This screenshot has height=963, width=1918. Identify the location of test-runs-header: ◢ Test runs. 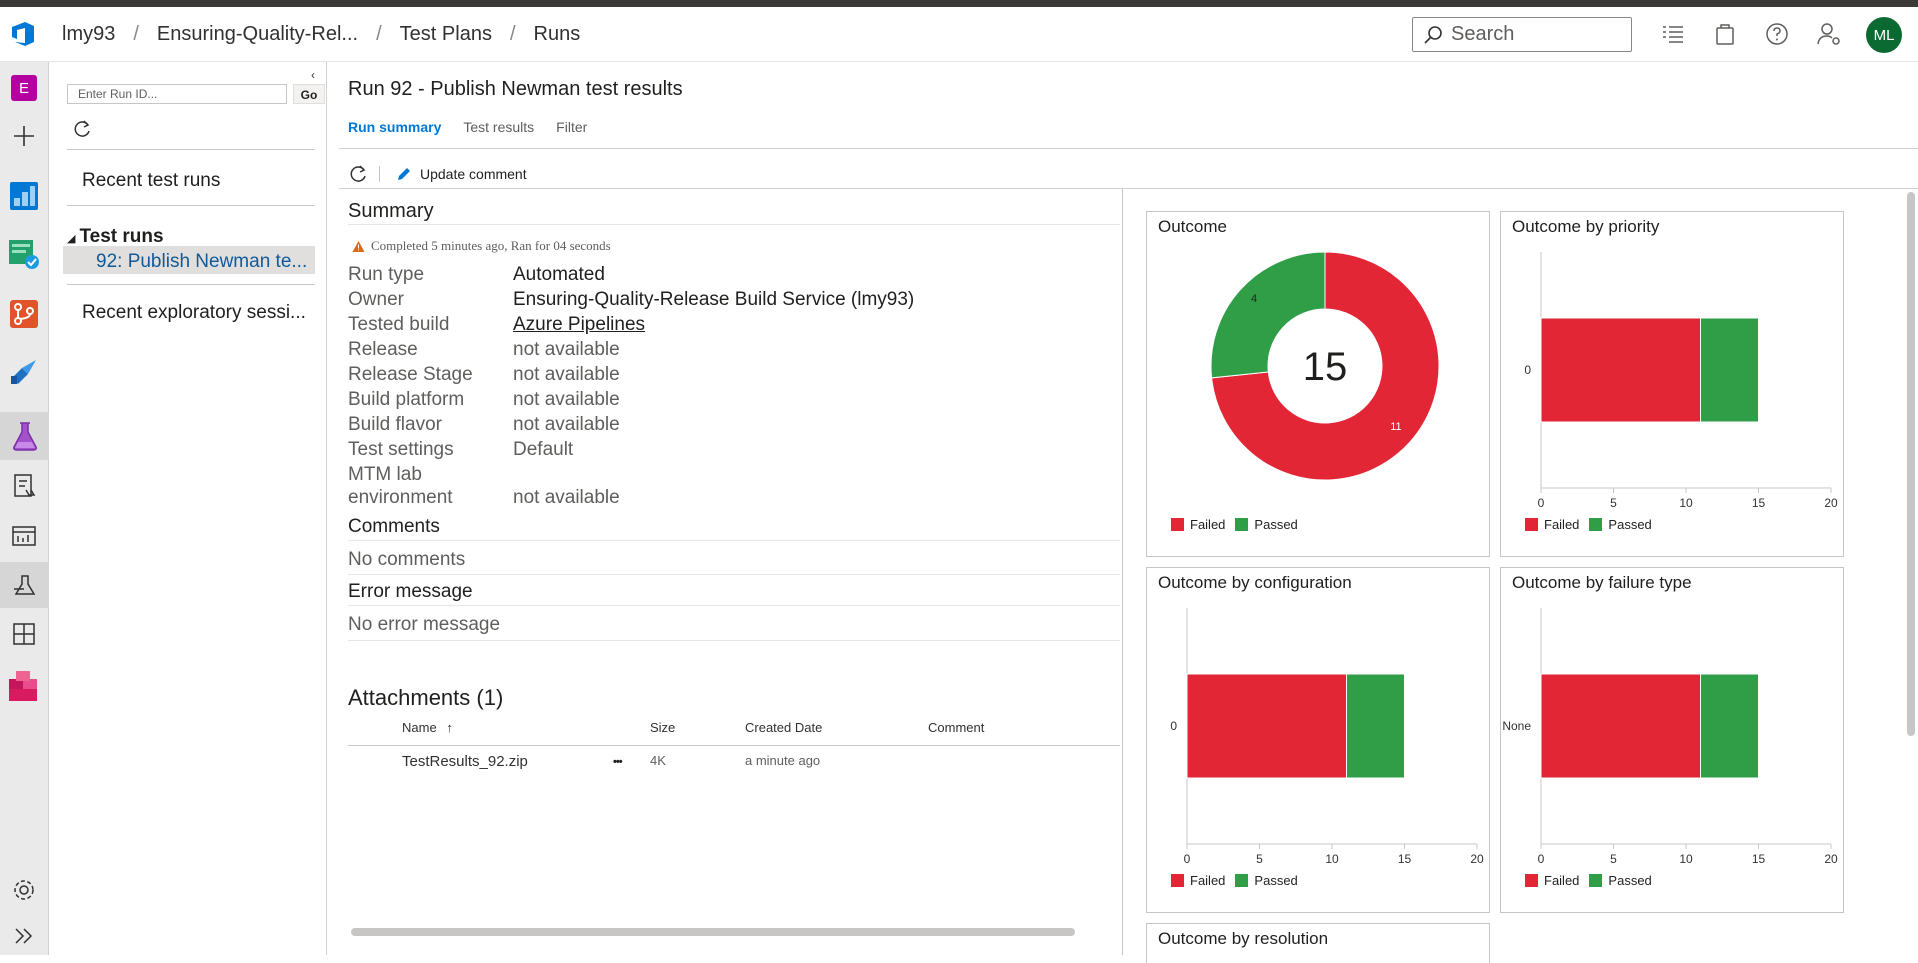
(115, 237).